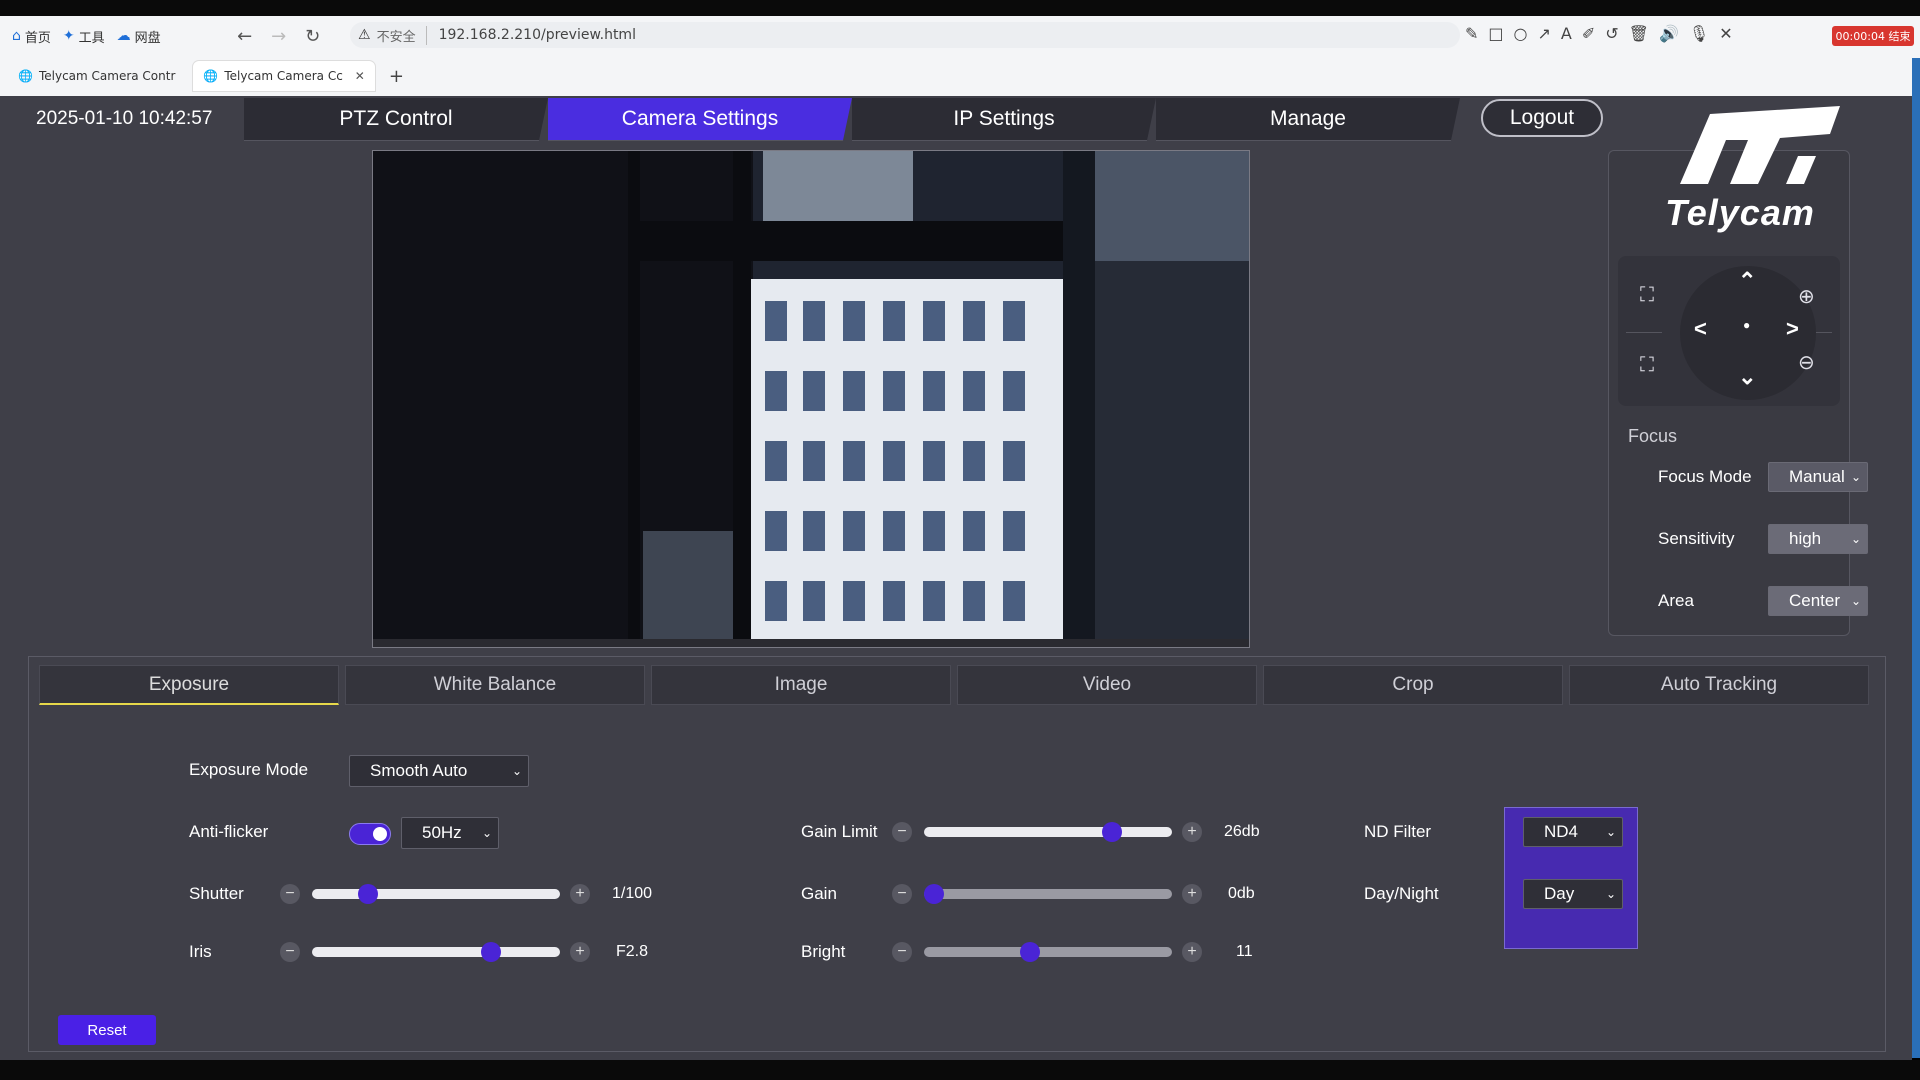 The image size is (1920, 1080). I want to click on telycam-logo-icon, so click(1760, 145).